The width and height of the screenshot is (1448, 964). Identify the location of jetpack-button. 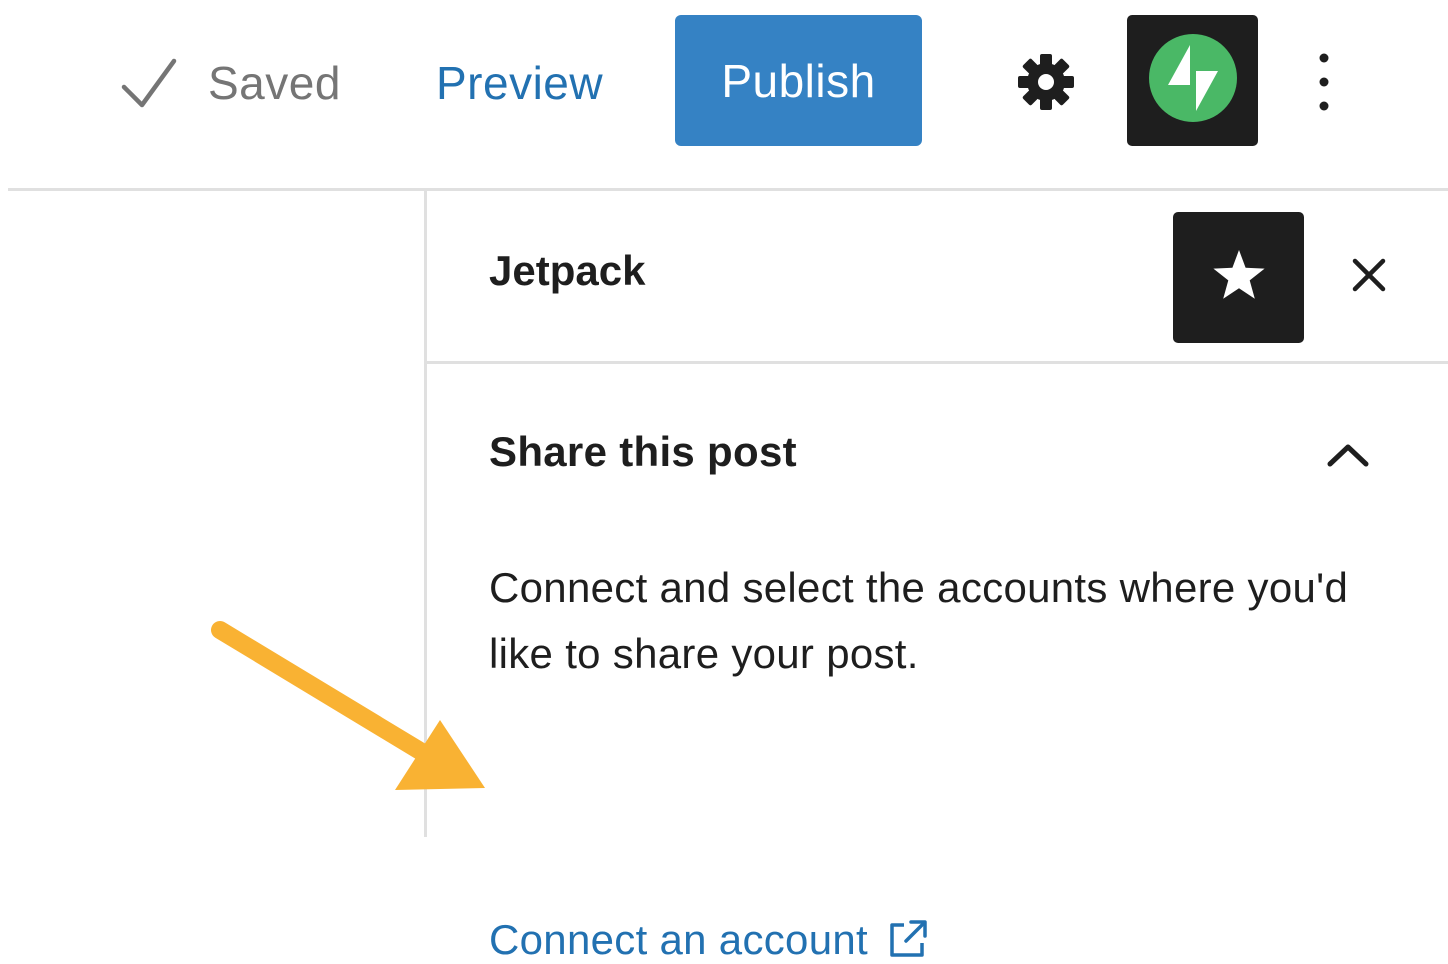
(1192, 80).